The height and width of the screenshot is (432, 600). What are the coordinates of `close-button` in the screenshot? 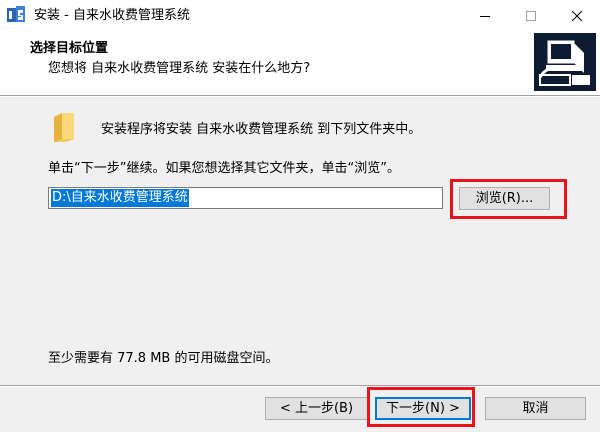 It's located at (577, 15).